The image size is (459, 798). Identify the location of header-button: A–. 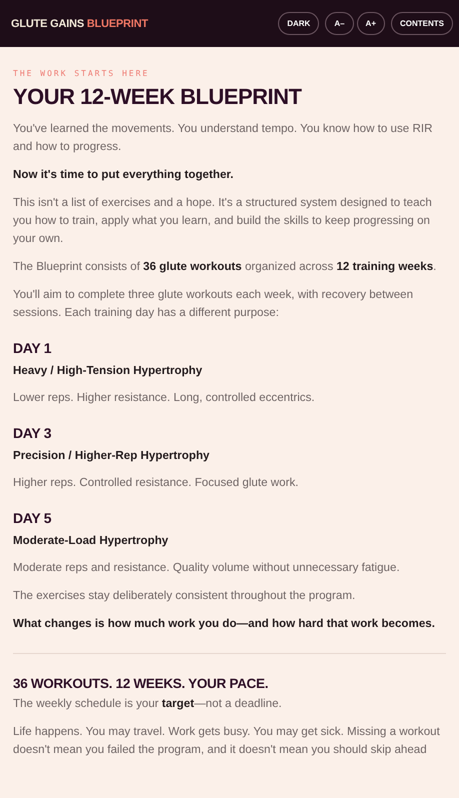
(339, 23).